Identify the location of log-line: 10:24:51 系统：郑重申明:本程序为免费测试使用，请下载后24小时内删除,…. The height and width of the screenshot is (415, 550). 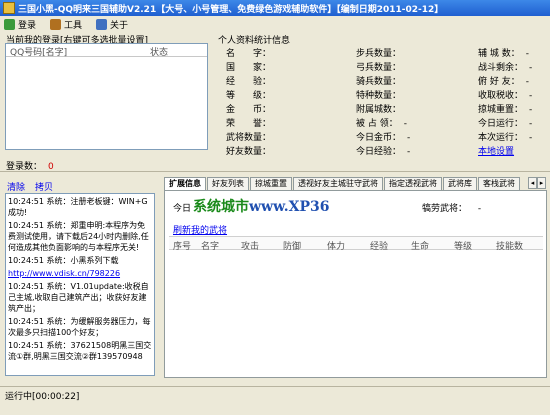
(78, 236).